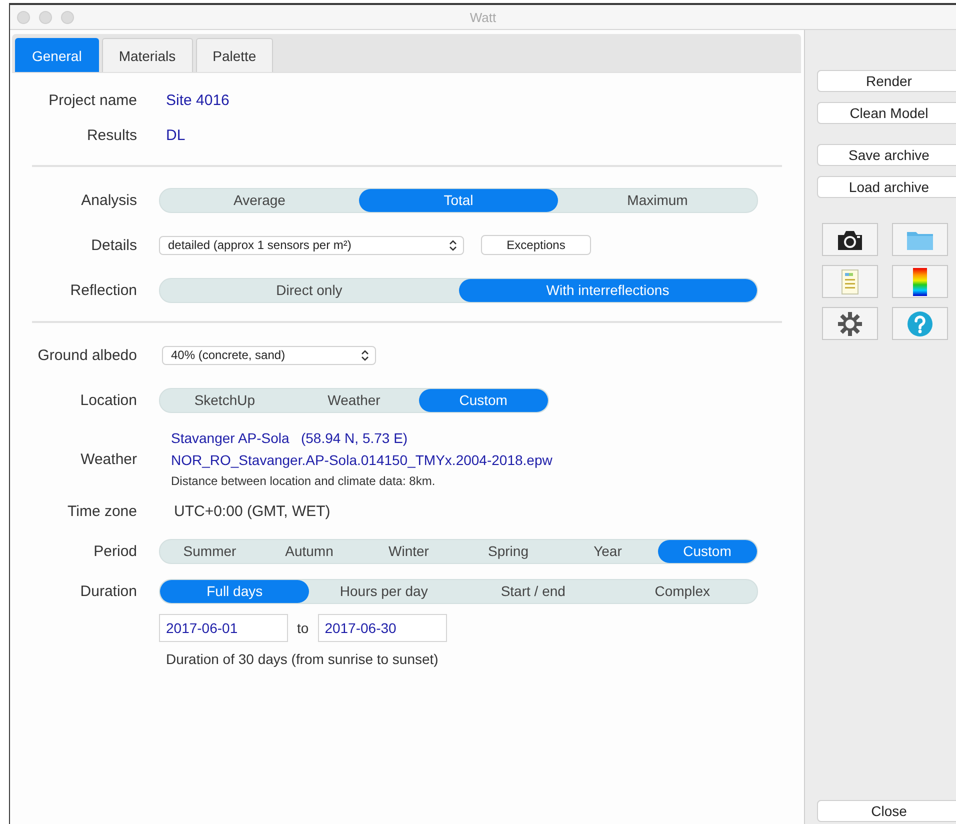 This screenshot has height=824, width=956. Describe the element at coordinates (113, 245) in the screenshot. I see `field-label: Details` at that location.